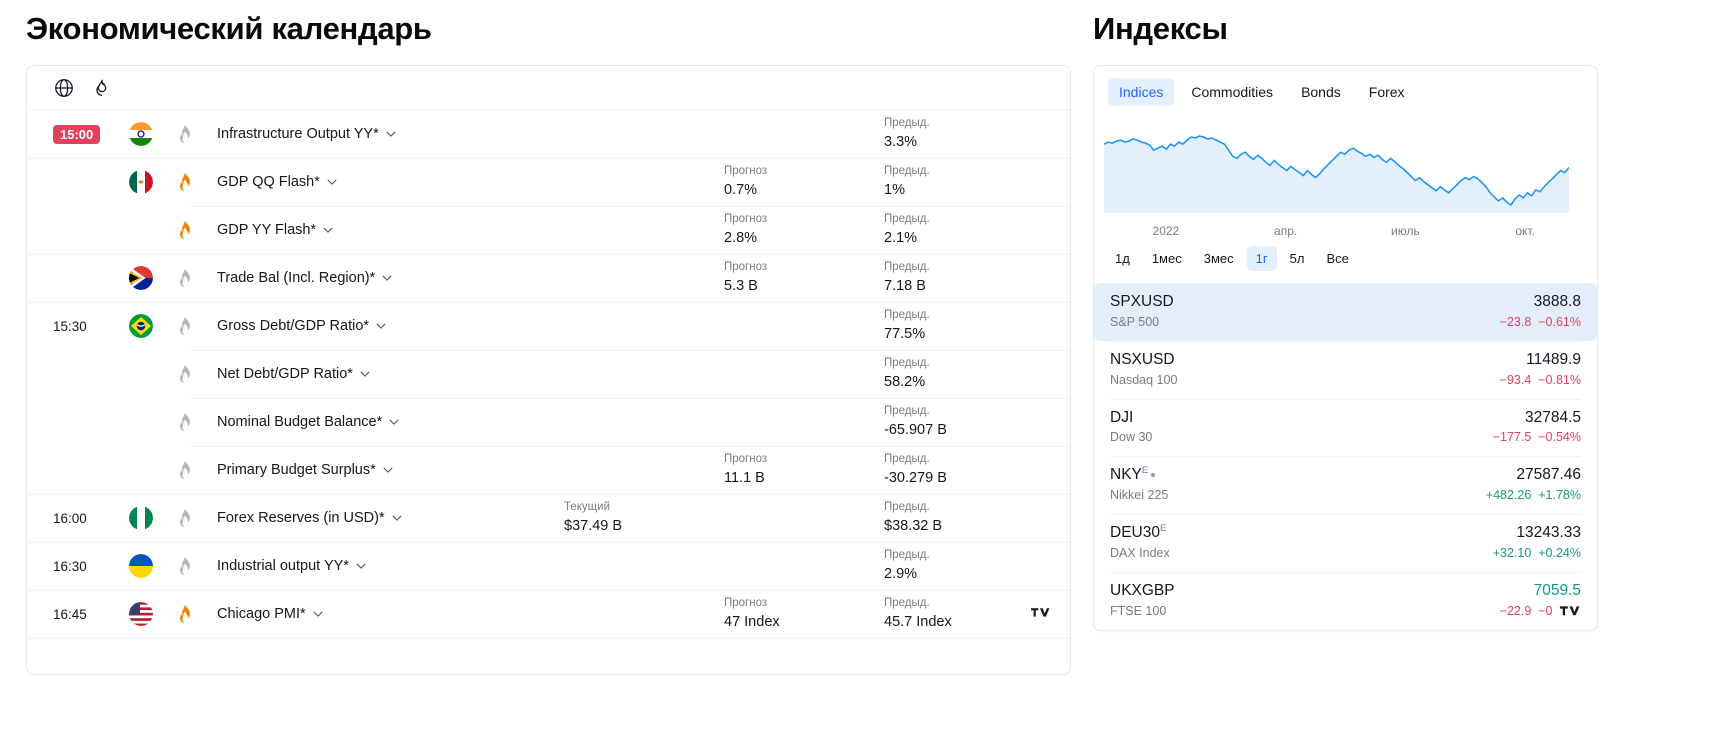 The image size is (1736, 747). I want to click on range-Все: Все, so click(1337, 258).